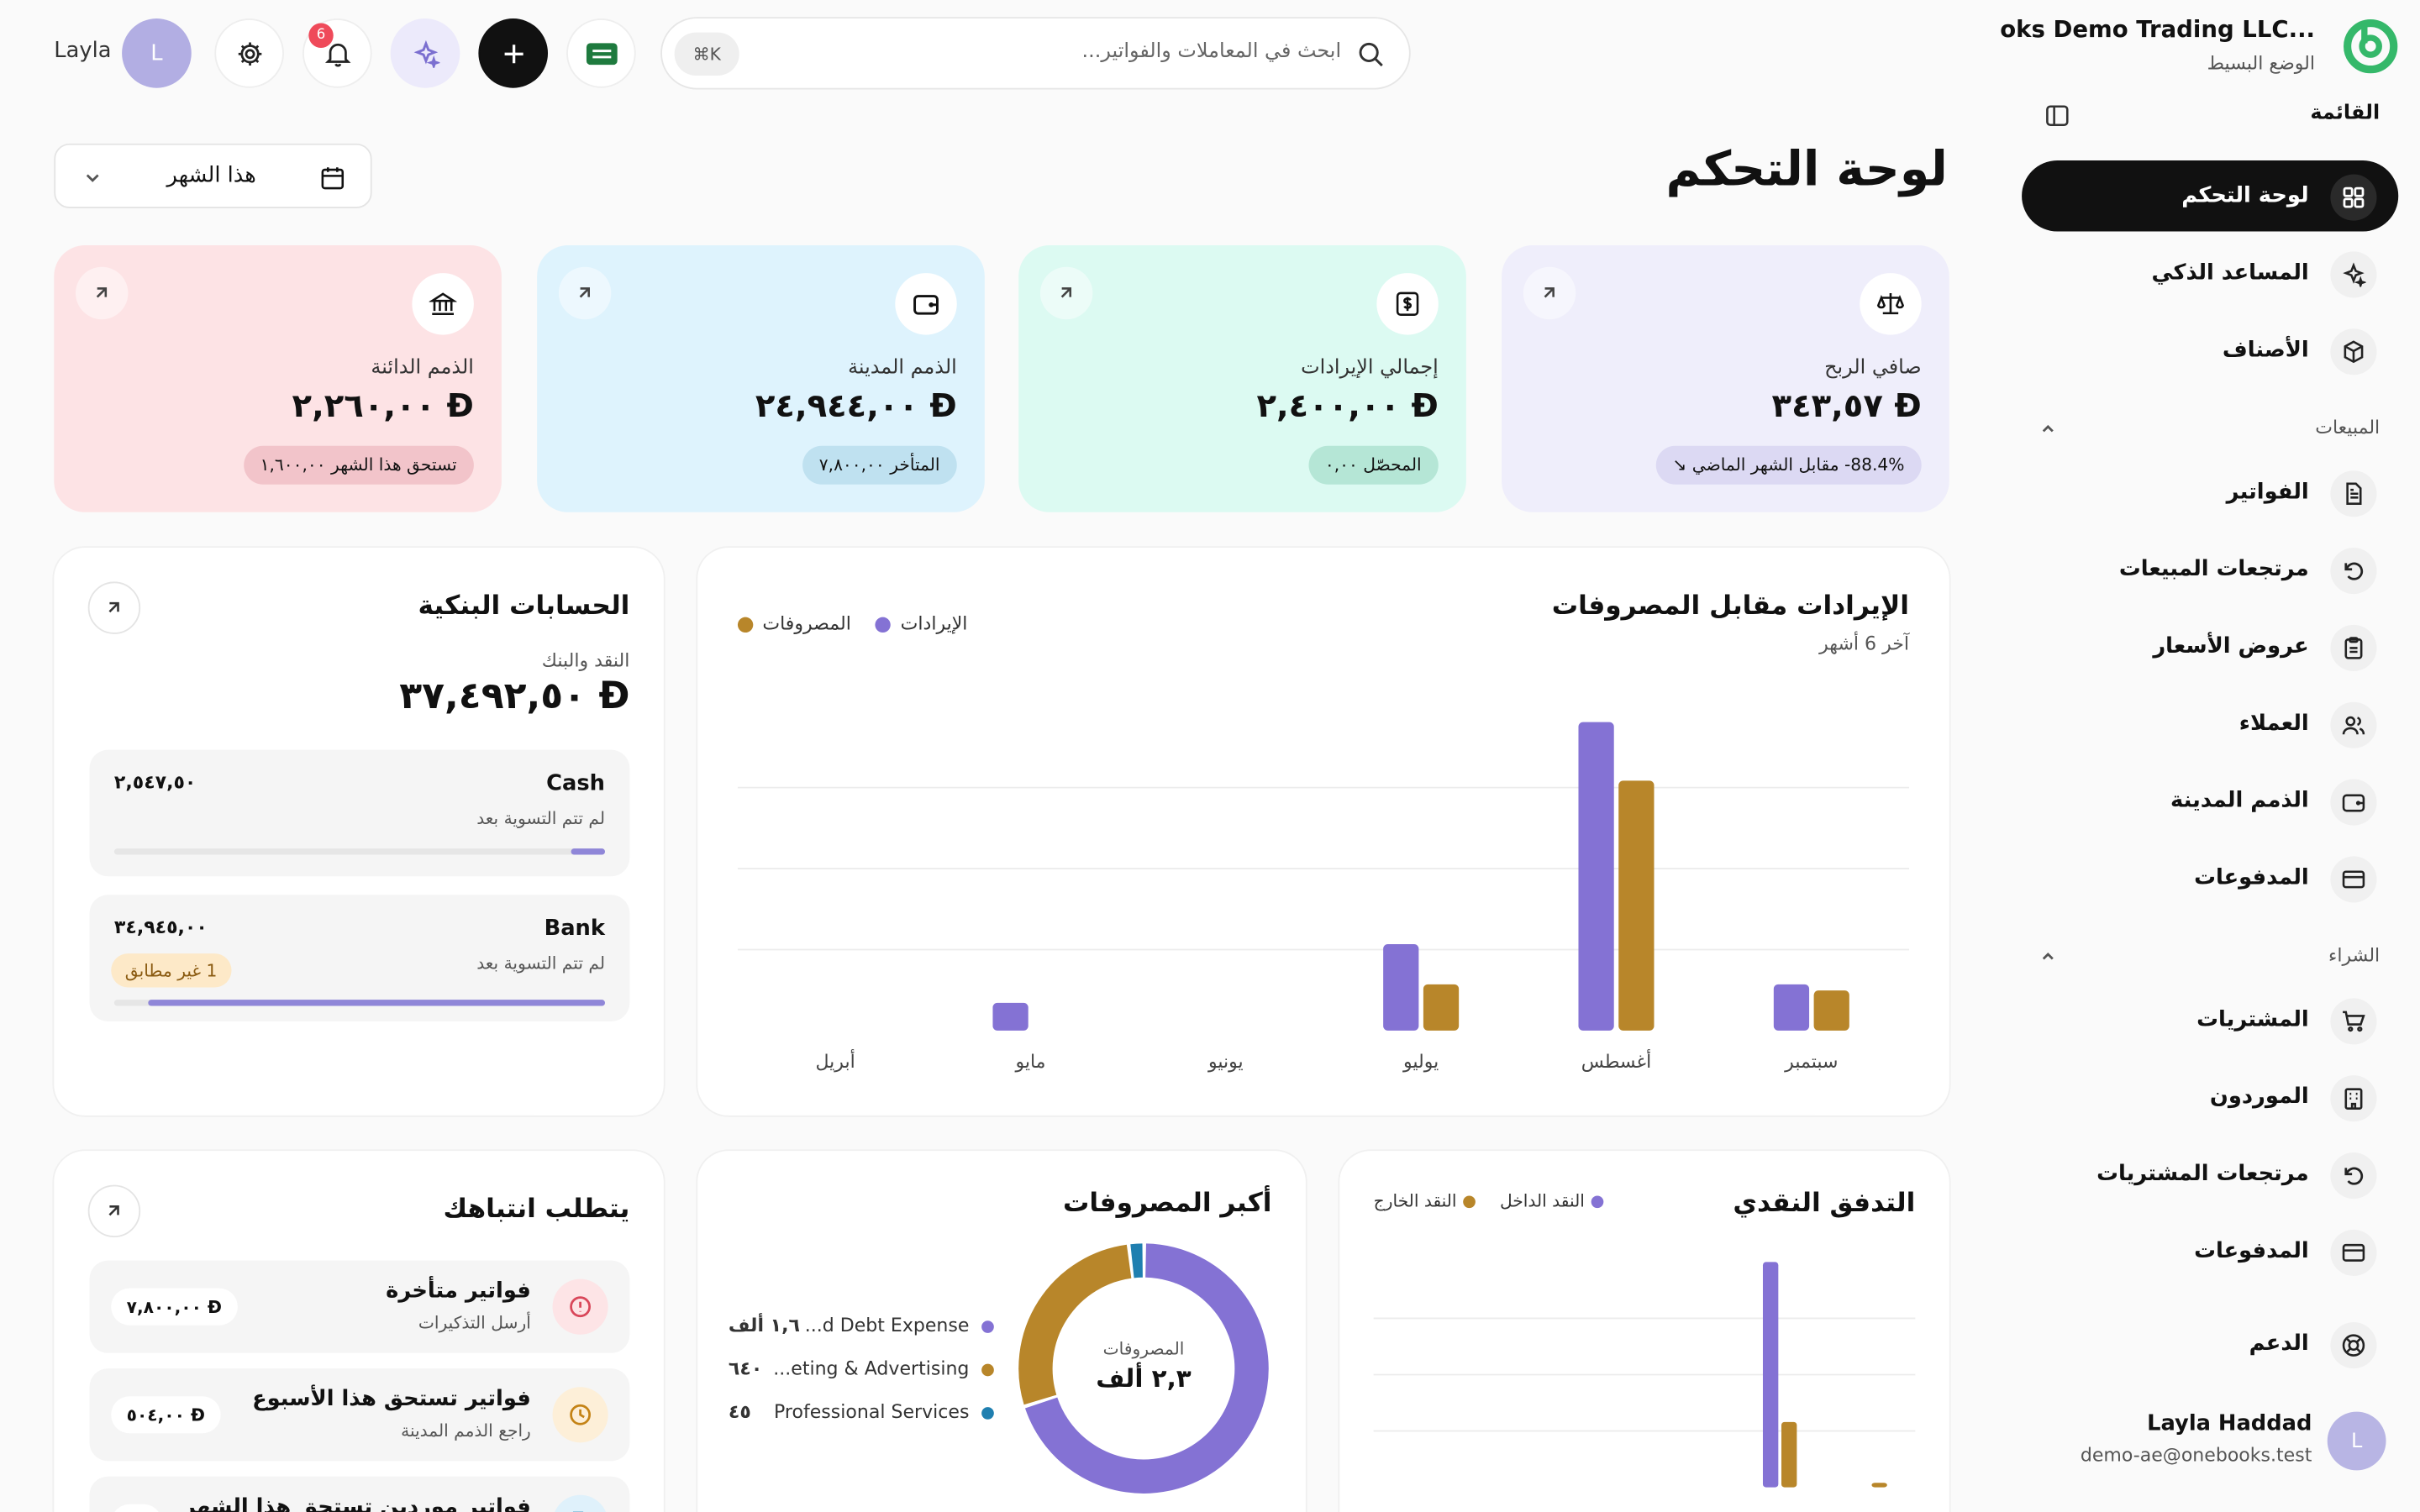 The width and height of the screenshot is (2420, 1512). What do you see at coordinates (364, 406) in the screenshot?
I see `kpi-amount: ٢,٢٦٠,٠٠` at bounding box center [364, 406].